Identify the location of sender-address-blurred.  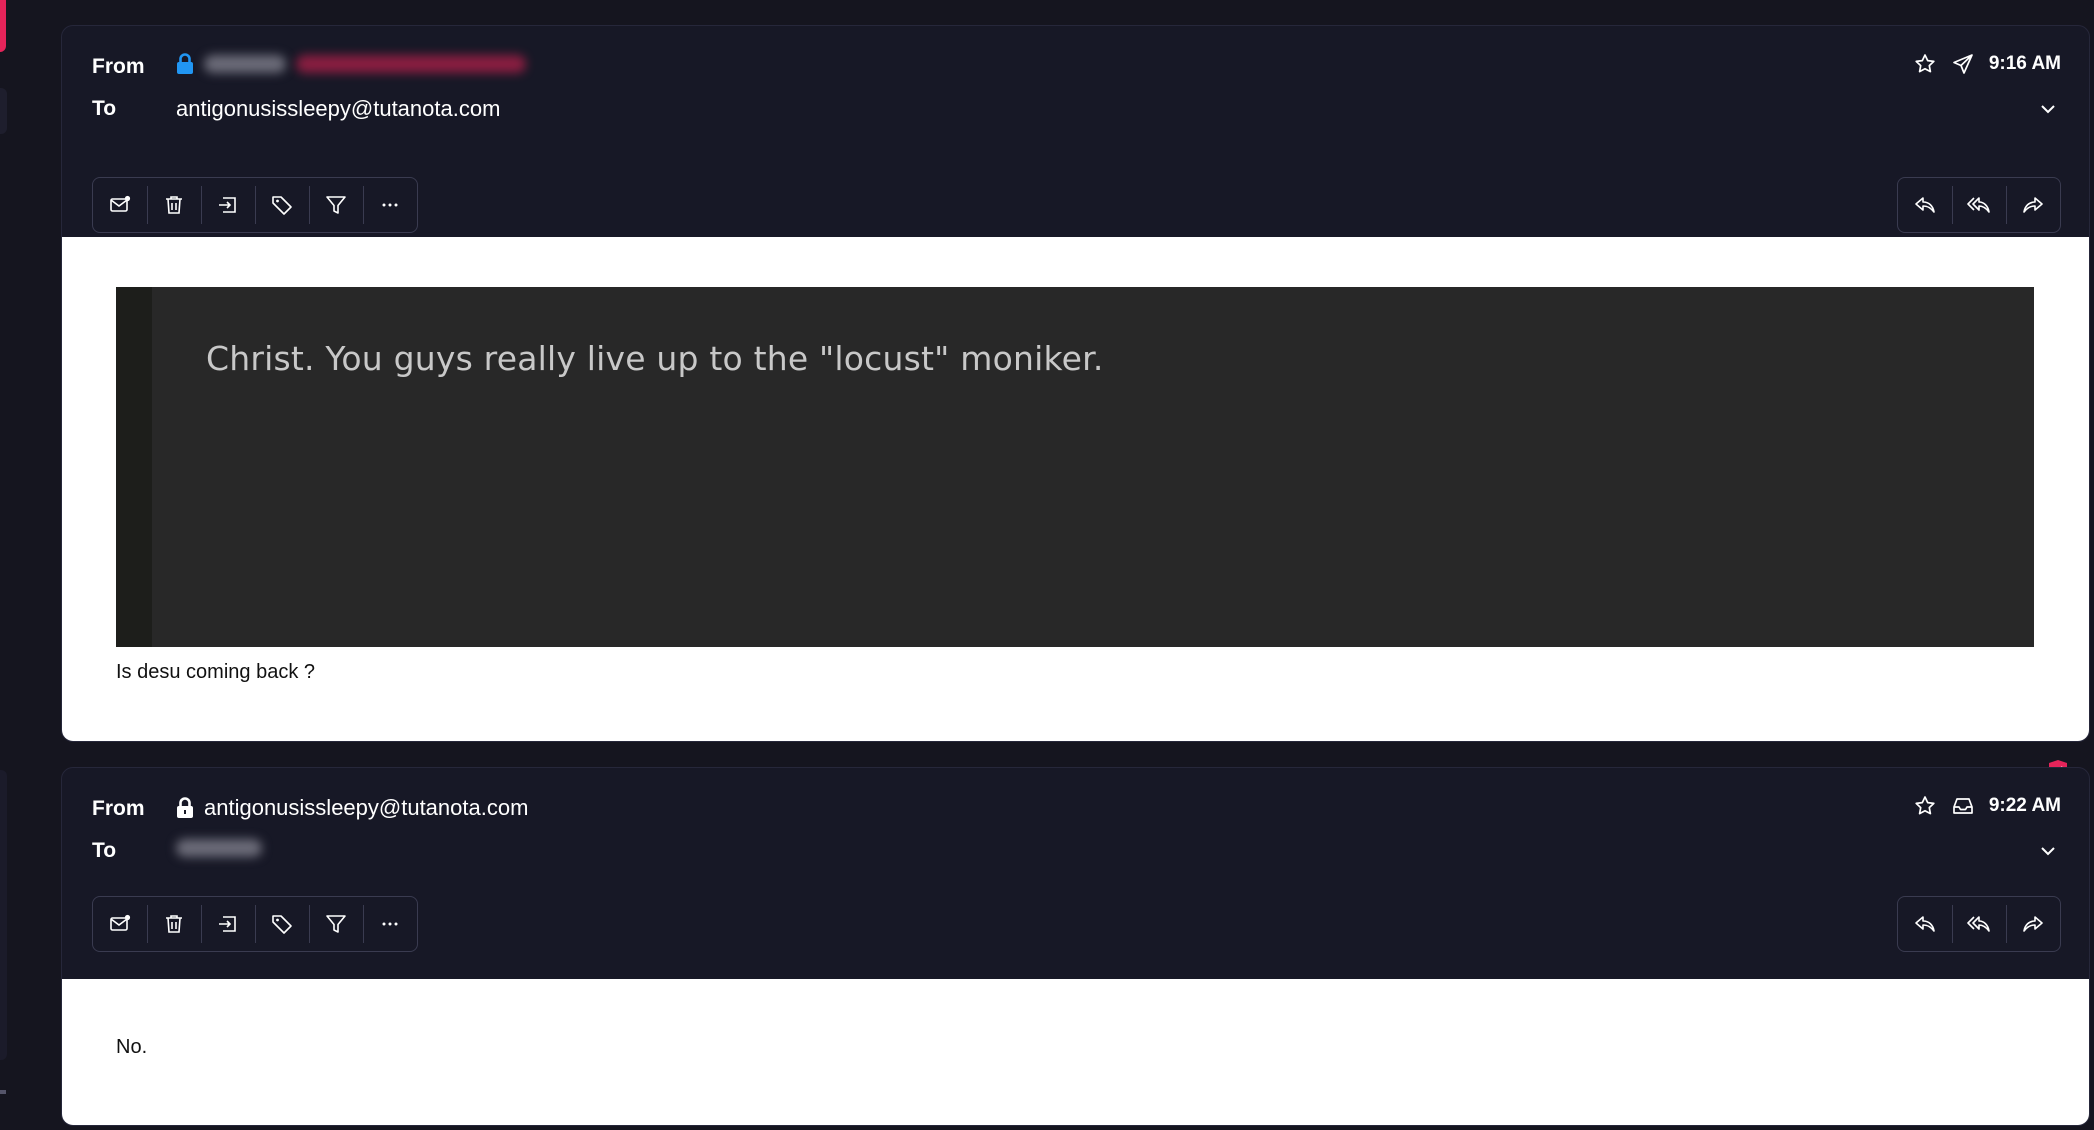
(411, 64).